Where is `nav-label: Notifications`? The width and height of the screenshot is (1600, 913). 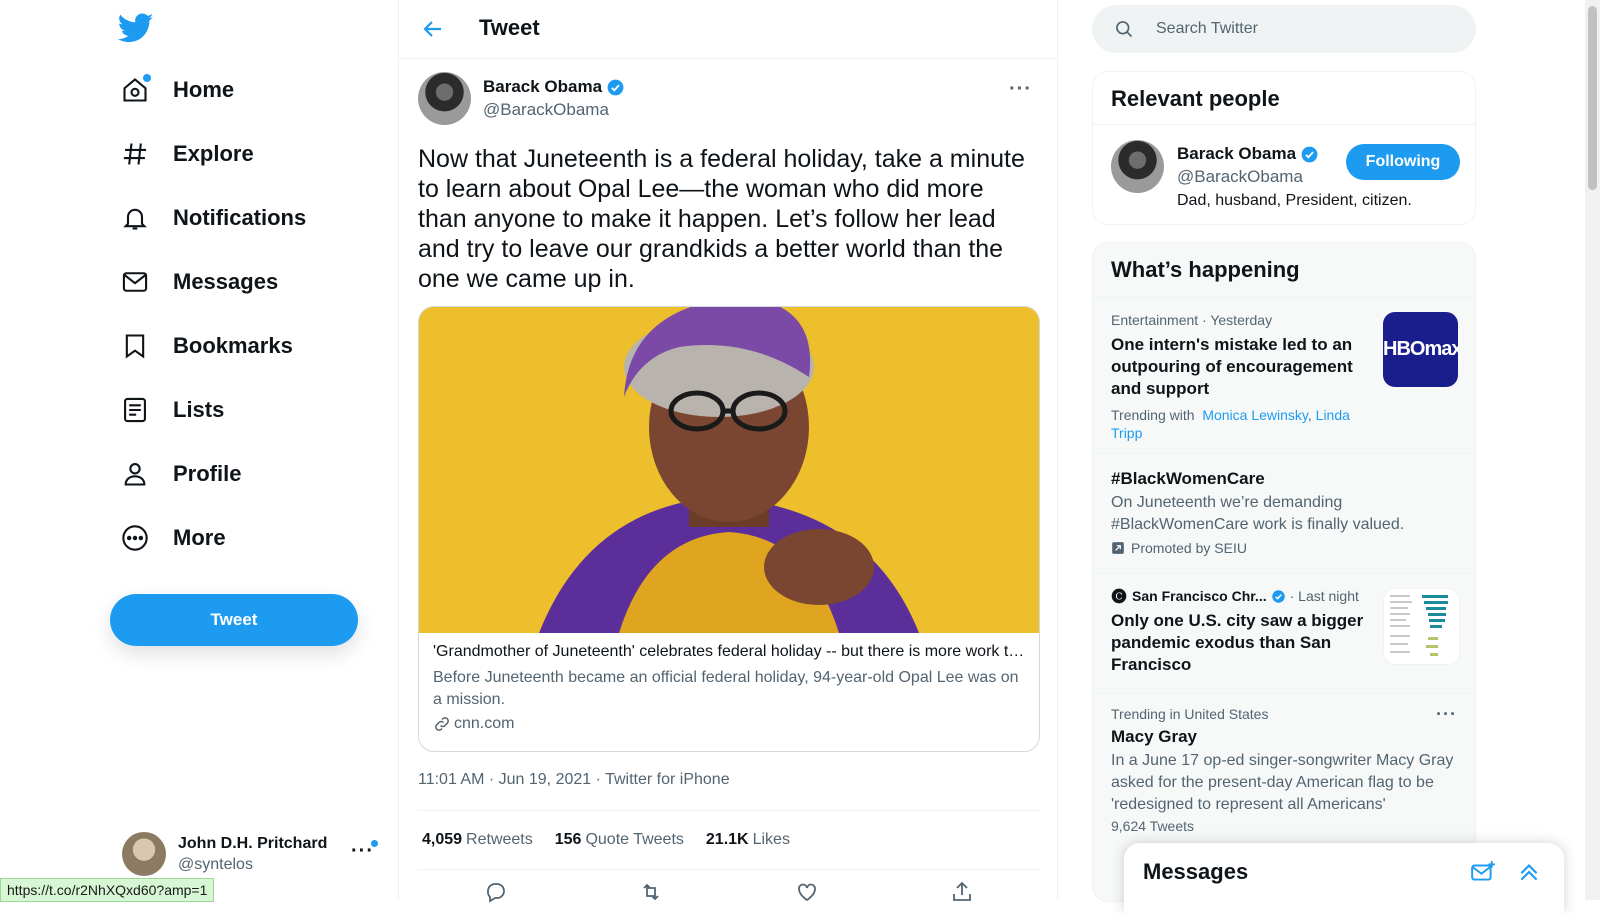 nav-label: Notifications is located at coordinates (240, 217).